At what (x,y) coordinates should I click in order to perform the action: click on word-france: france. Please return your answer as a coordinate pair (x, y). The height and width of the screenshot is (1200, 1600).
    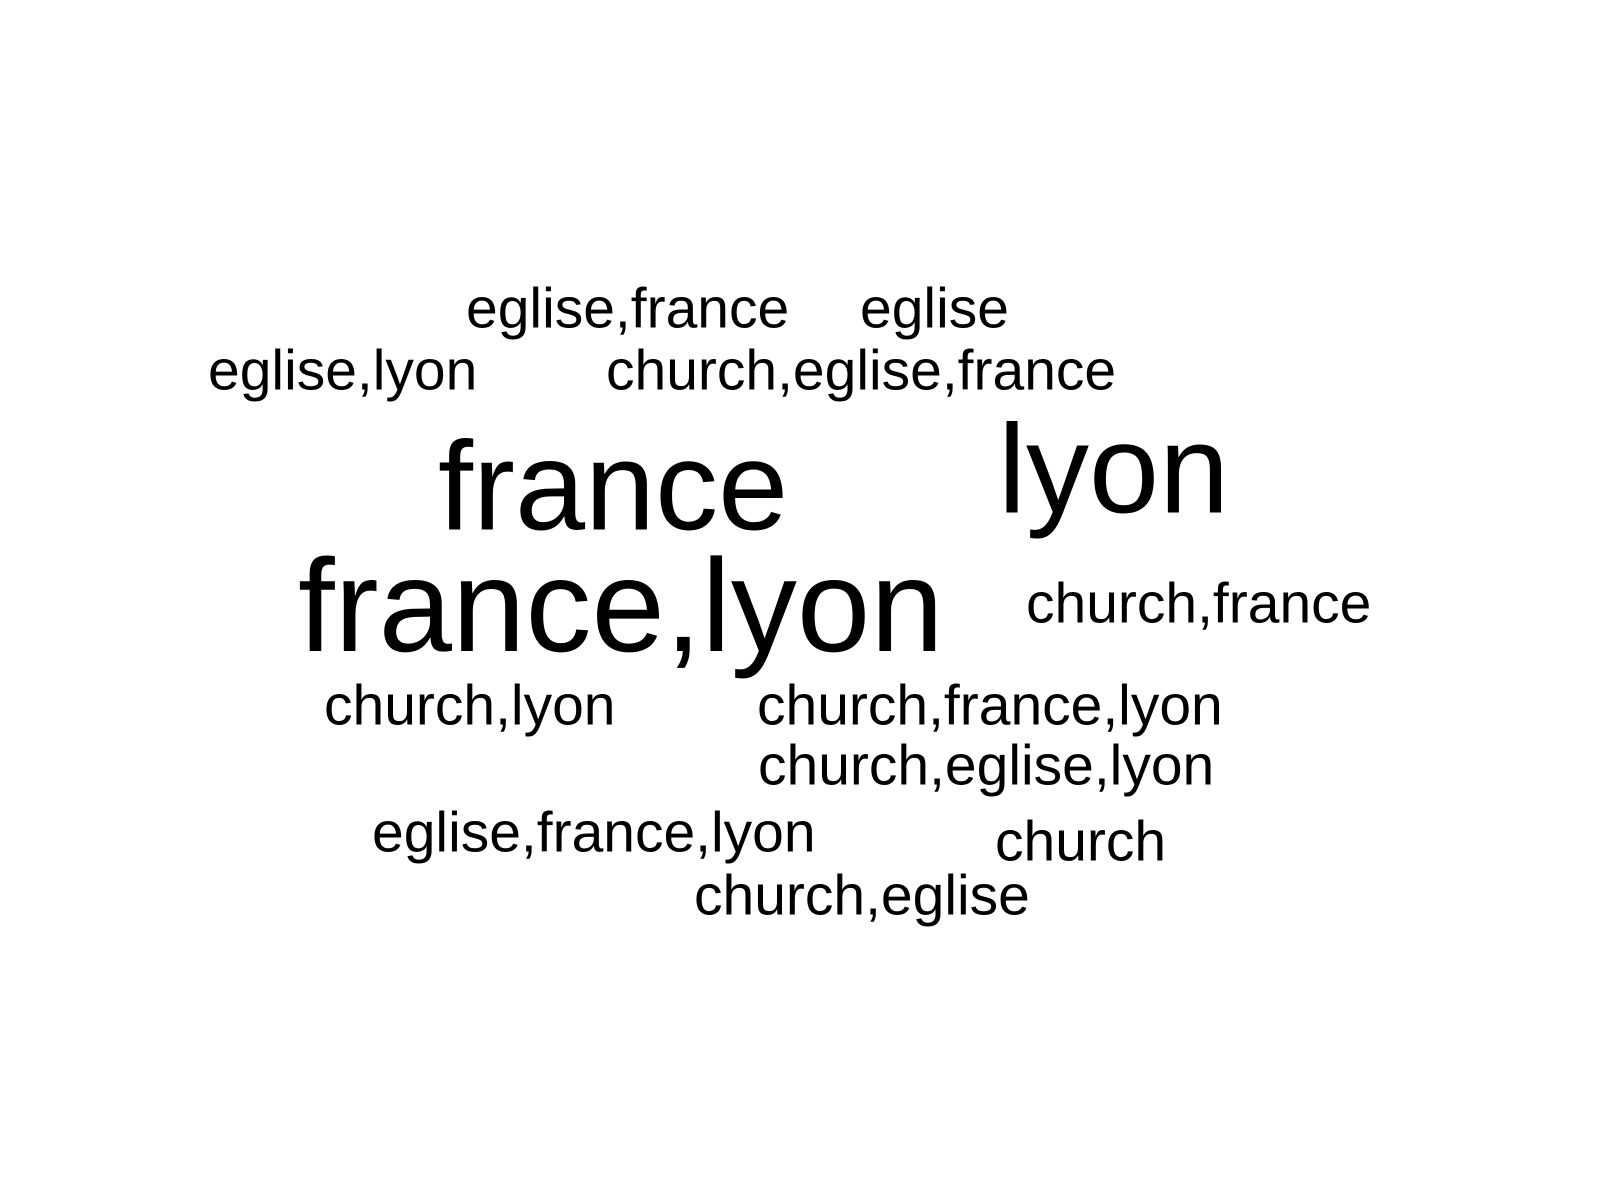
    Looking at the image, I should click on (613, 486).